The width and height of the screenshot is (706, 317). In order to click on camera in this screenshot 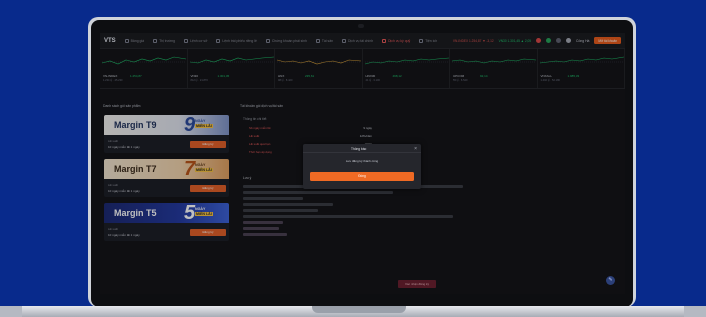, I will do `click(361, 26)`.